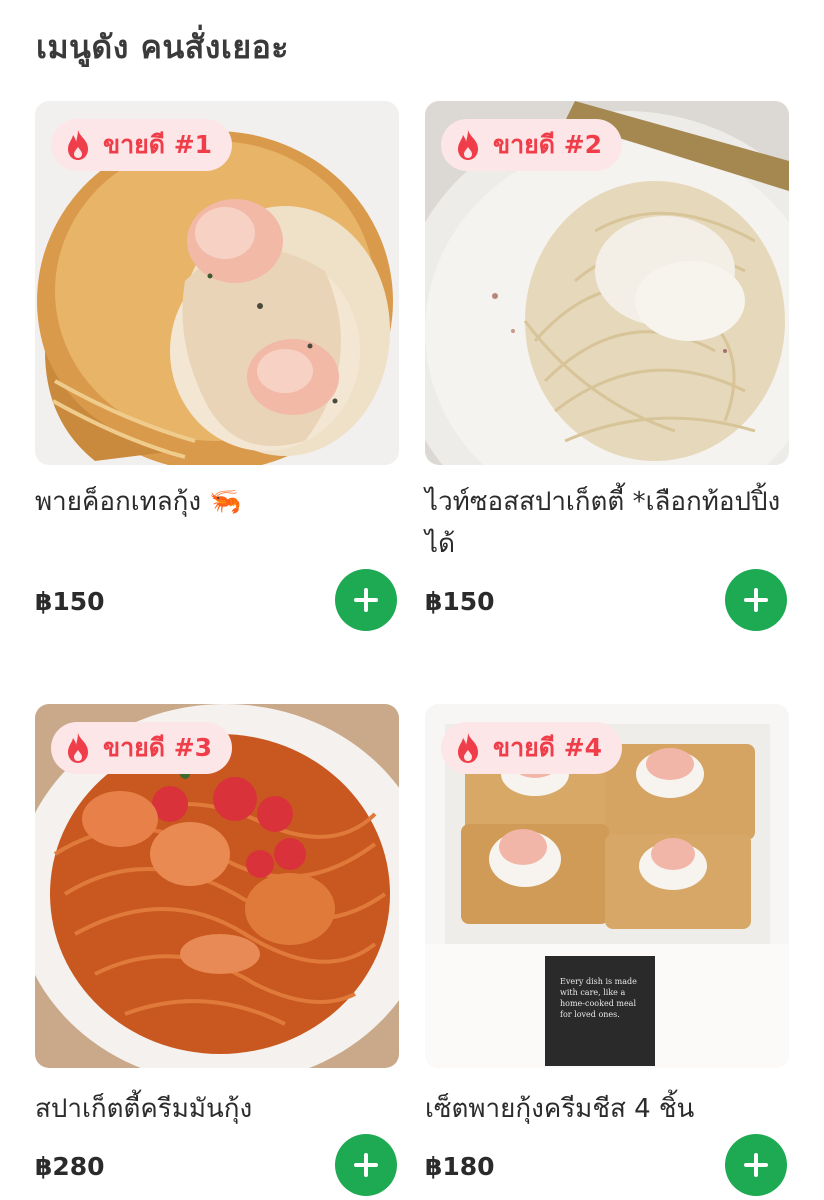 Image resolution: width=824 pixels, height=1200 pixels. Describe the element at coordinates (460, 1166) in the screenshot. I see `product-price: ฿180` at that location.